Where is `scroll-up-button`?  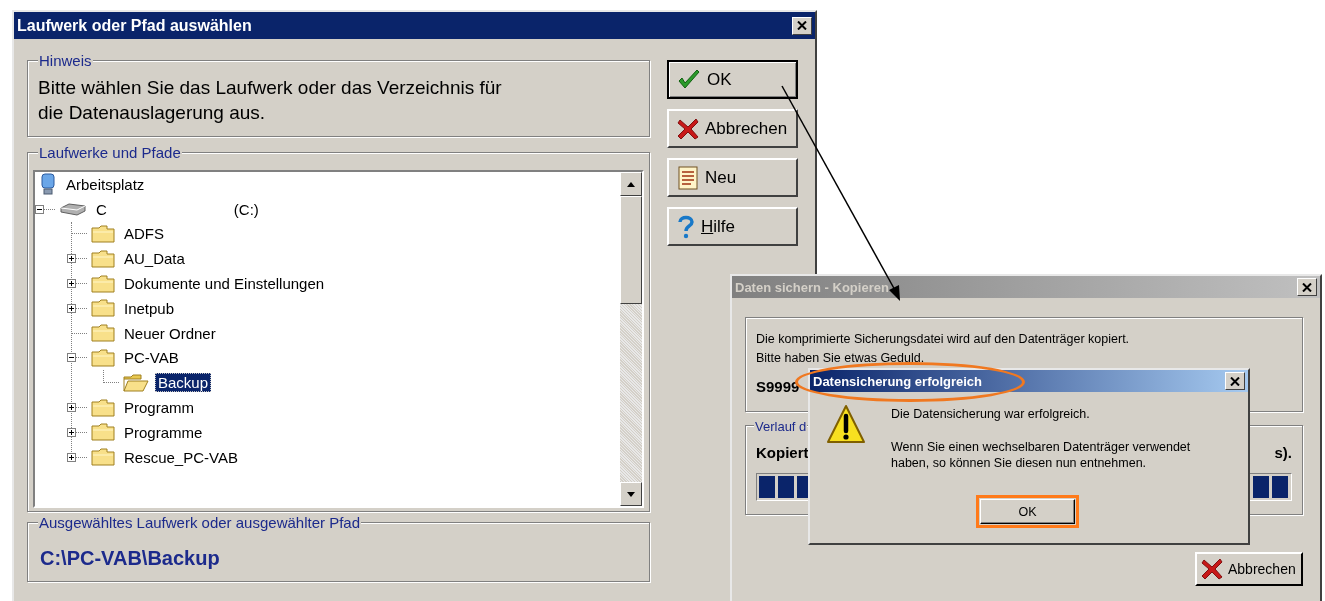
scroll-up-button is located at coordinates (631, 184).